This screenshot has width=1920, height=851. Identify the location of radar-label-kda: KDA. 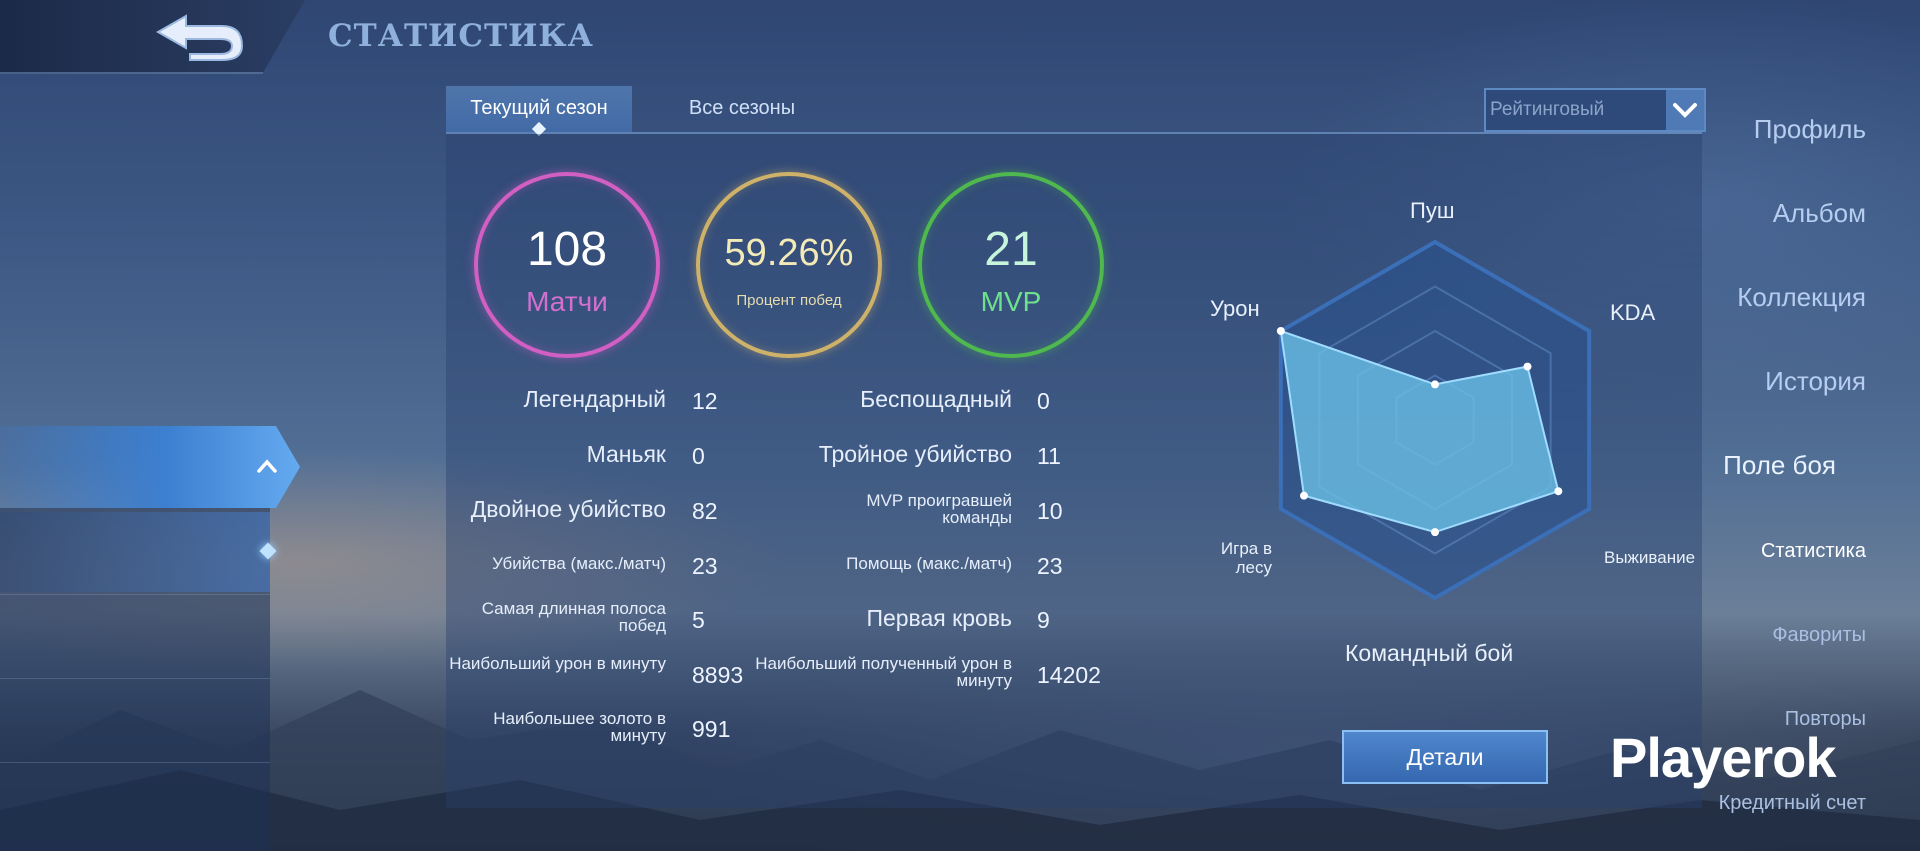
(1633, 312).